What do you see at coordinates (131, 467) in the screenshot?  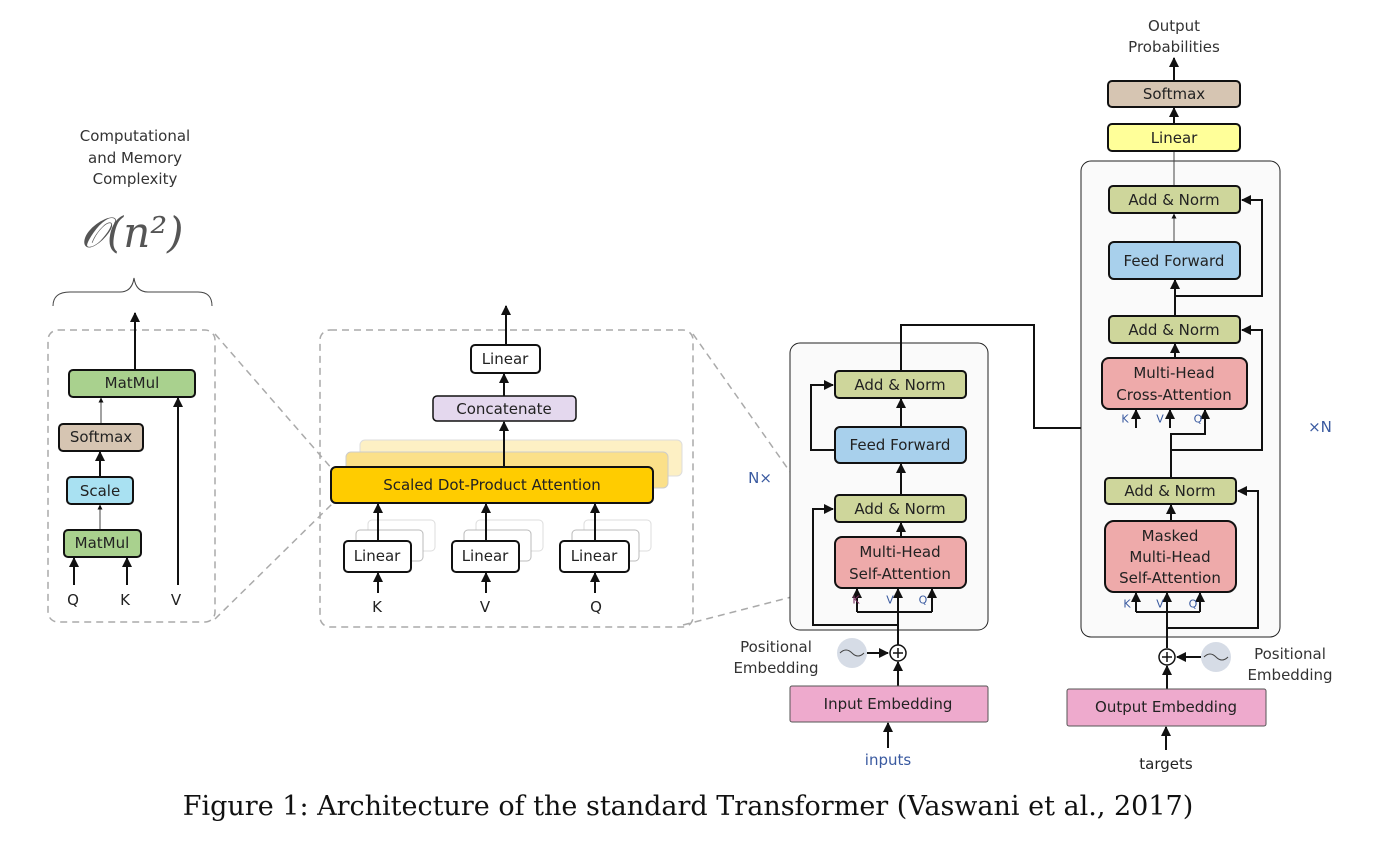 I see `scaled-dot-product-panel: MatMul Softmax Scale MatMul Q K V` at bounding box center [131, 467].